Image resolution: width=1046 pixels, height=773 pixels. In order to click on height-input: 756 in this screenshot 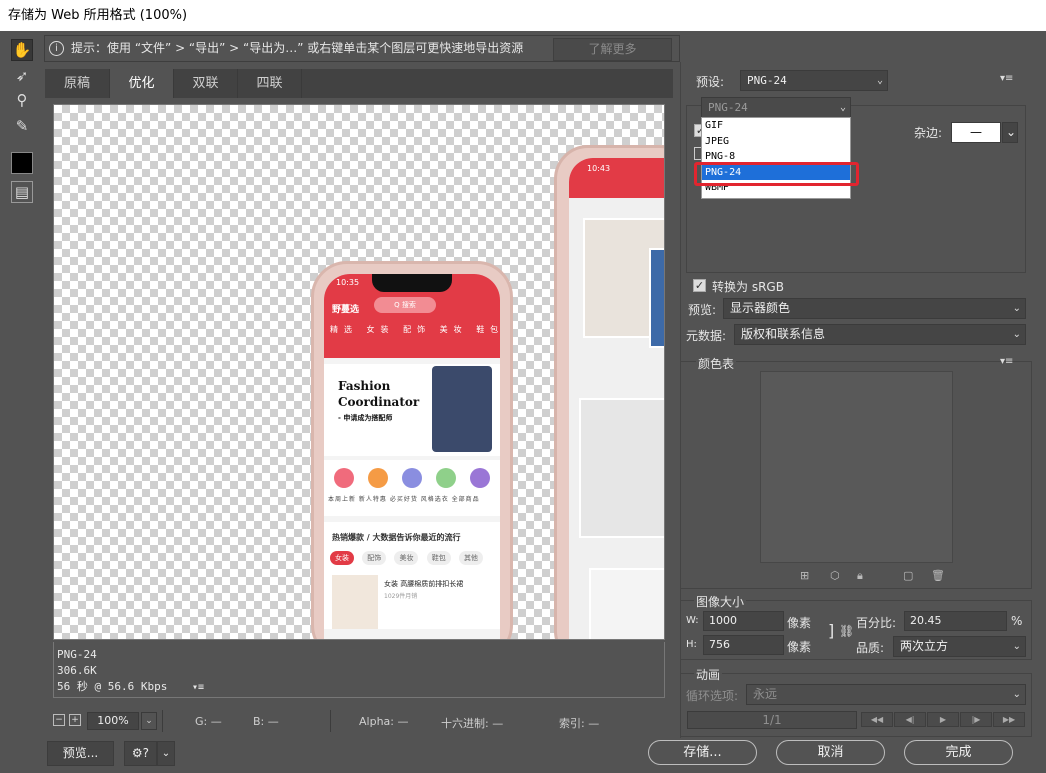, I will do `click(743, 645)`.